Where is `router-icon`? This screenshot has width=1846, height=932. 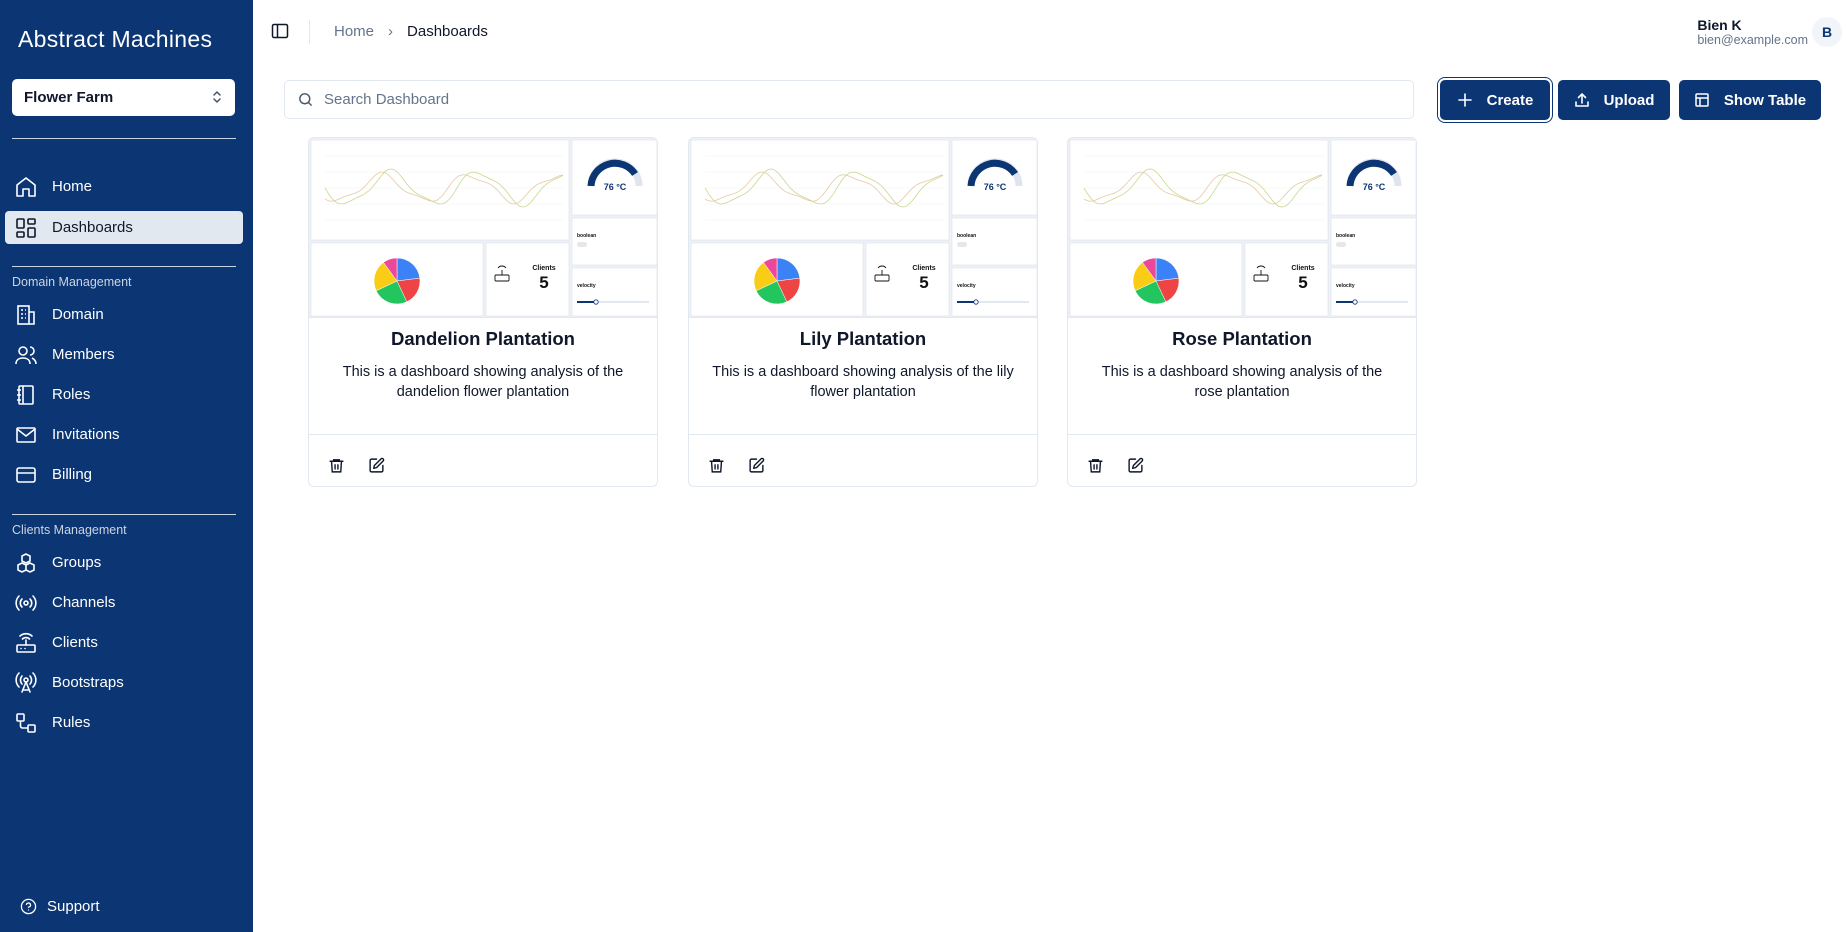
router-icon is located at coordinates (26, 643).